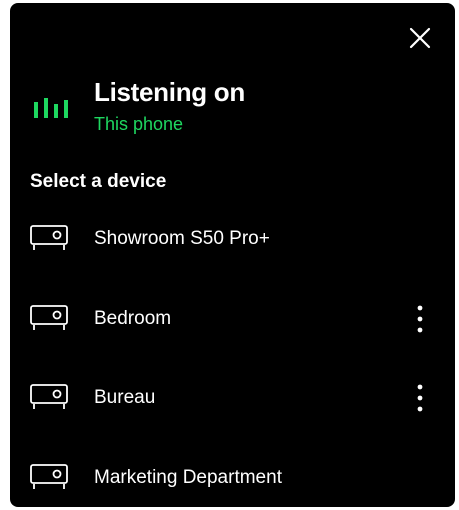 The width and height of the screenshot is (459, 510). What do you see at coordinates (420, 38) in the screenshot?
I see `close-icon` at bounding box center [420, 38].